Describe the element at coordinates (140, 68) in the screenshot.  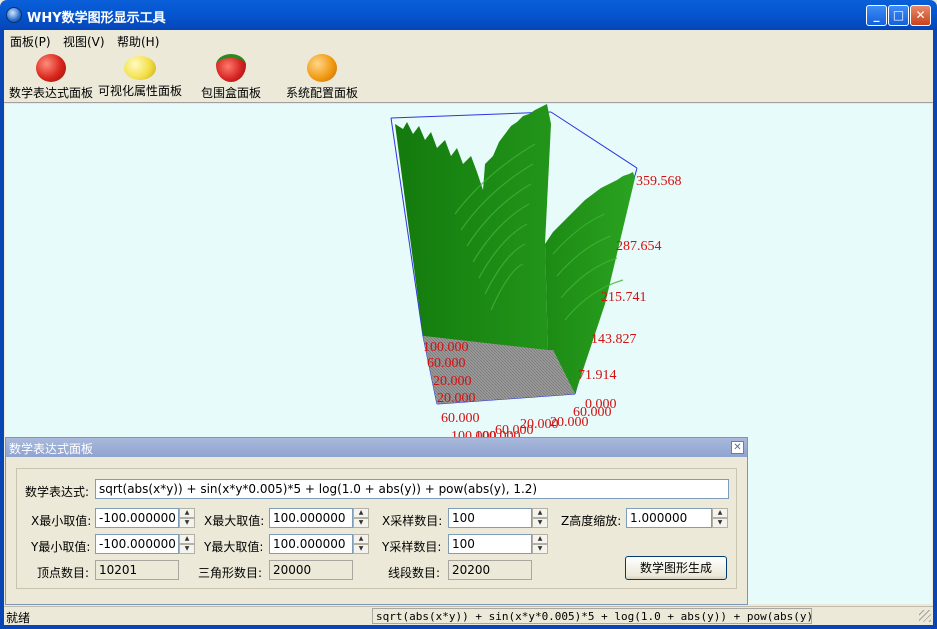
I see `lemon-icon` at that location.